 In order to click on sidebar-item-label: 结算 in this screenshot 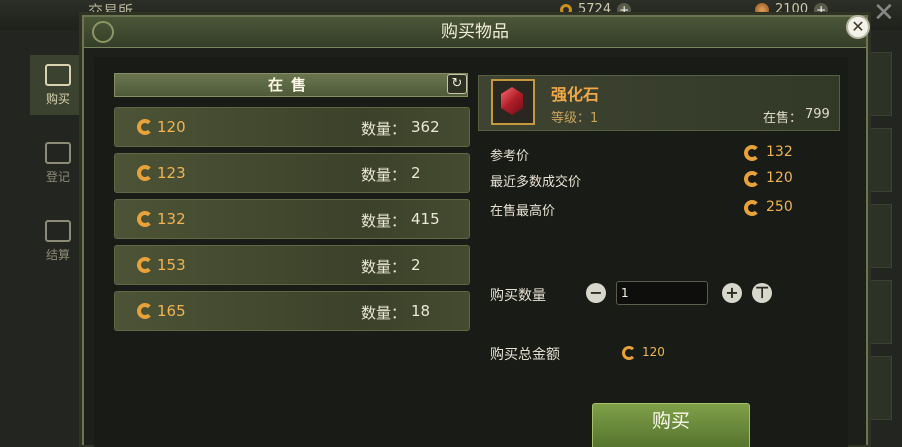, I will do `click(57, 254)`.